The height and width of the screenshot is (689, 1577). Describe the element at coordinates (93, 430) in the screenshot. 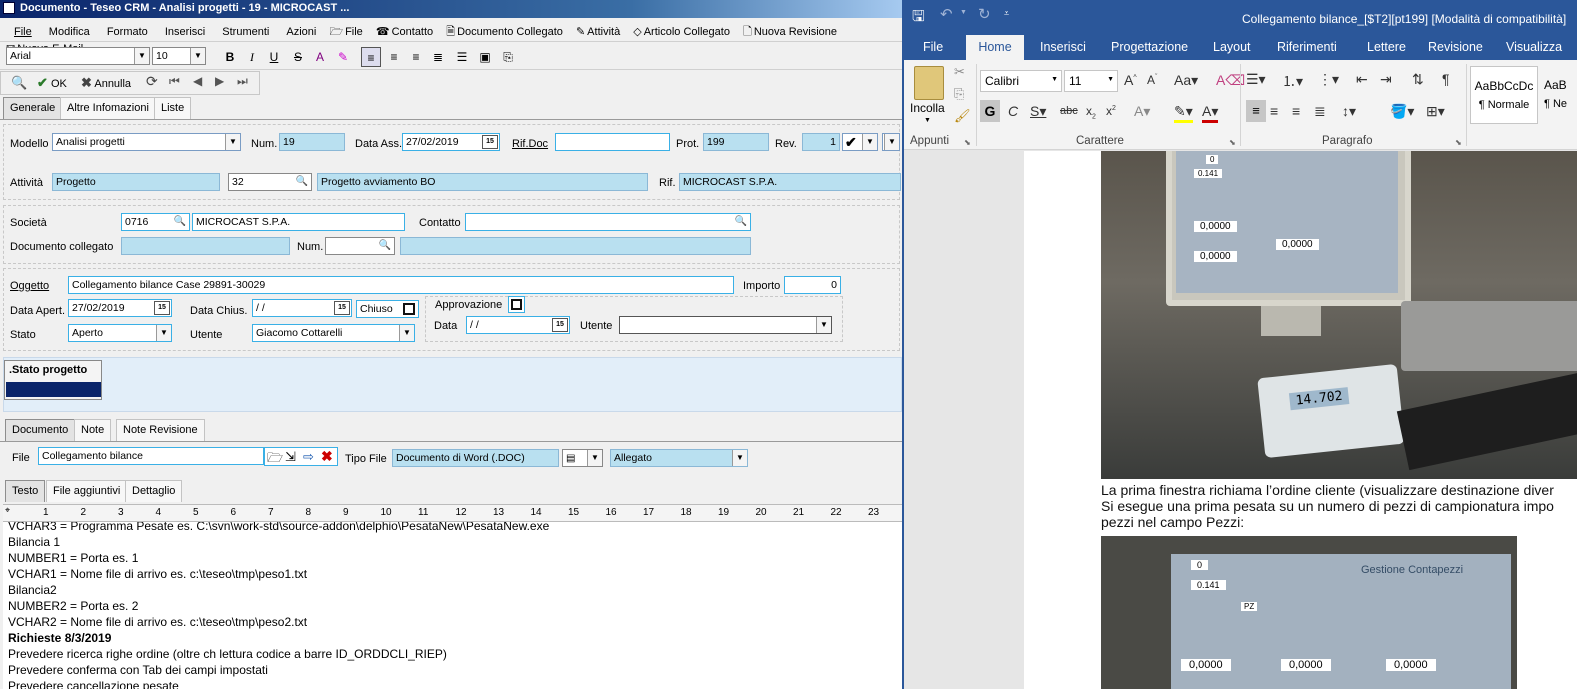

I see `tab-note: Note` at that location.